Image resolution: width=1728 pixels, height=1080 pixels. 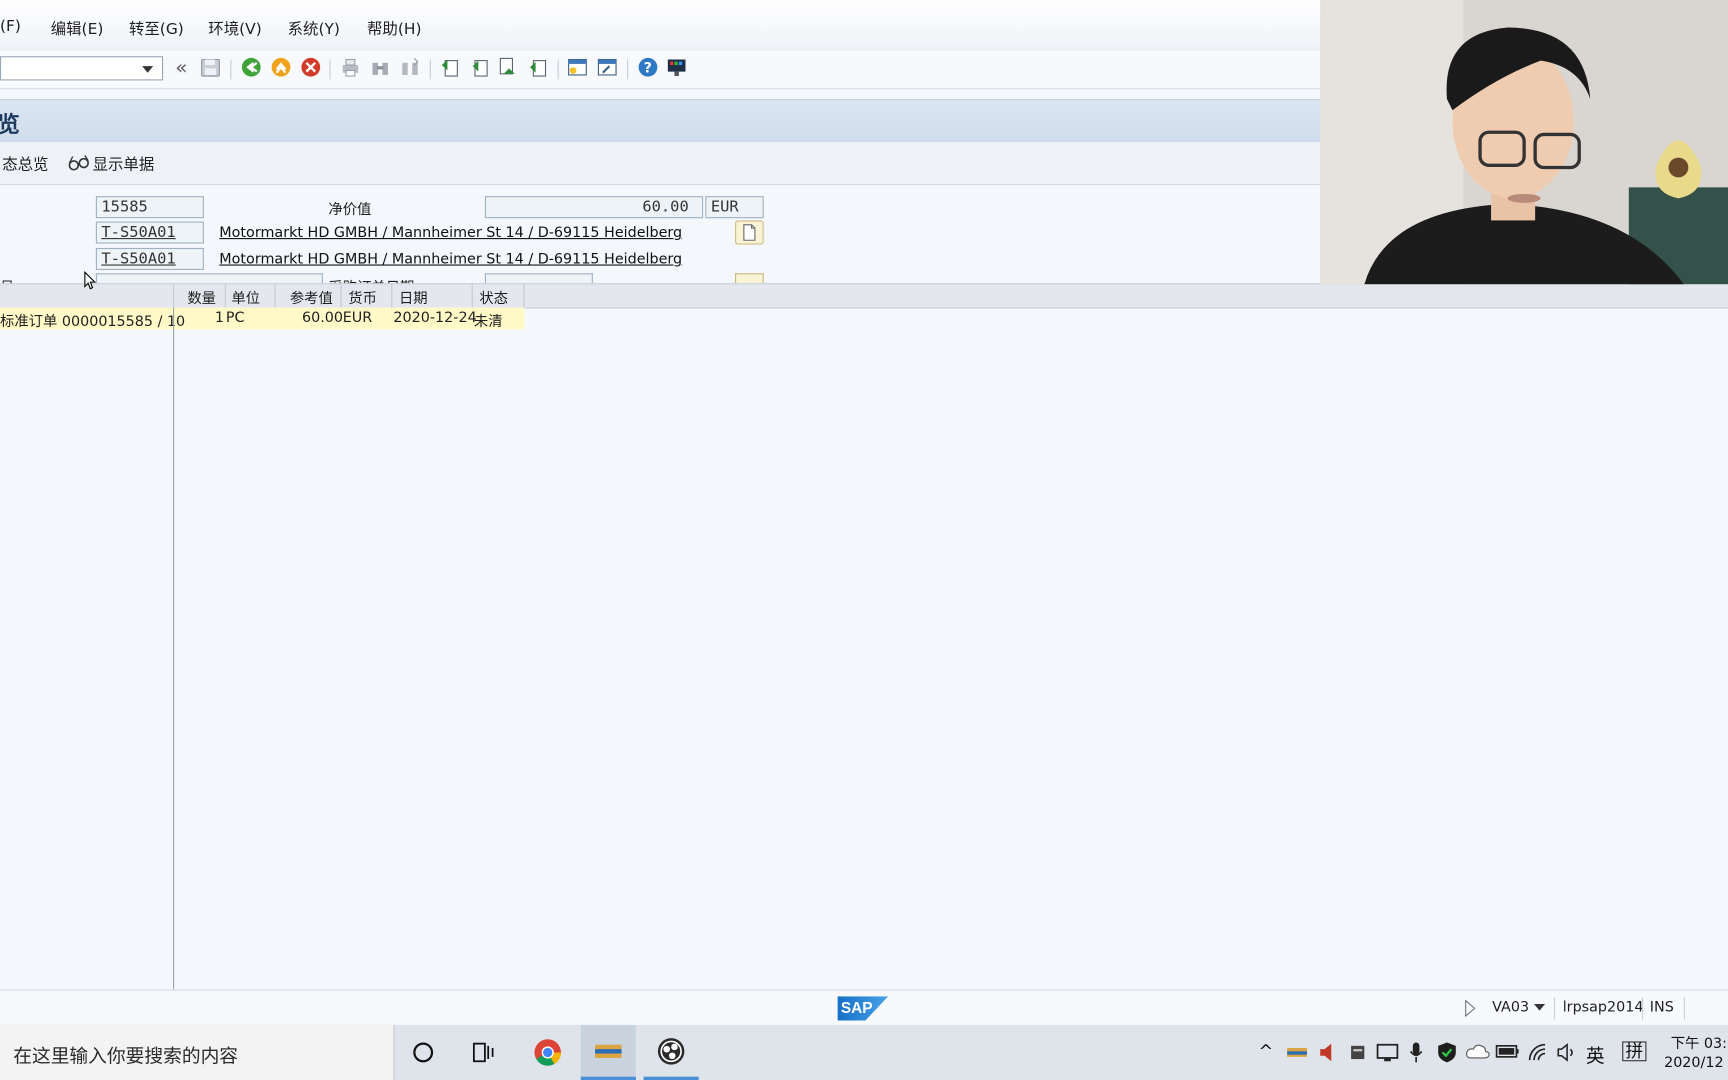 I want to click on windows-taskbar: 在这里输入你要搜索的内容 ^ 英 拼 下午 03: 2020/12, so click(x=864, y=1052).